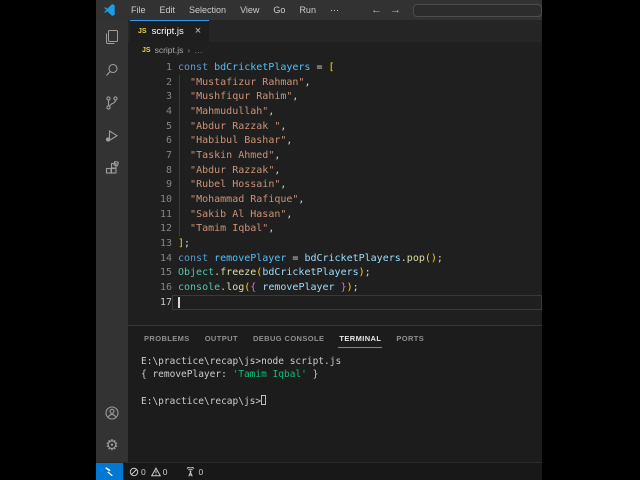  I want to click on command-center-search, so click(477, 10).